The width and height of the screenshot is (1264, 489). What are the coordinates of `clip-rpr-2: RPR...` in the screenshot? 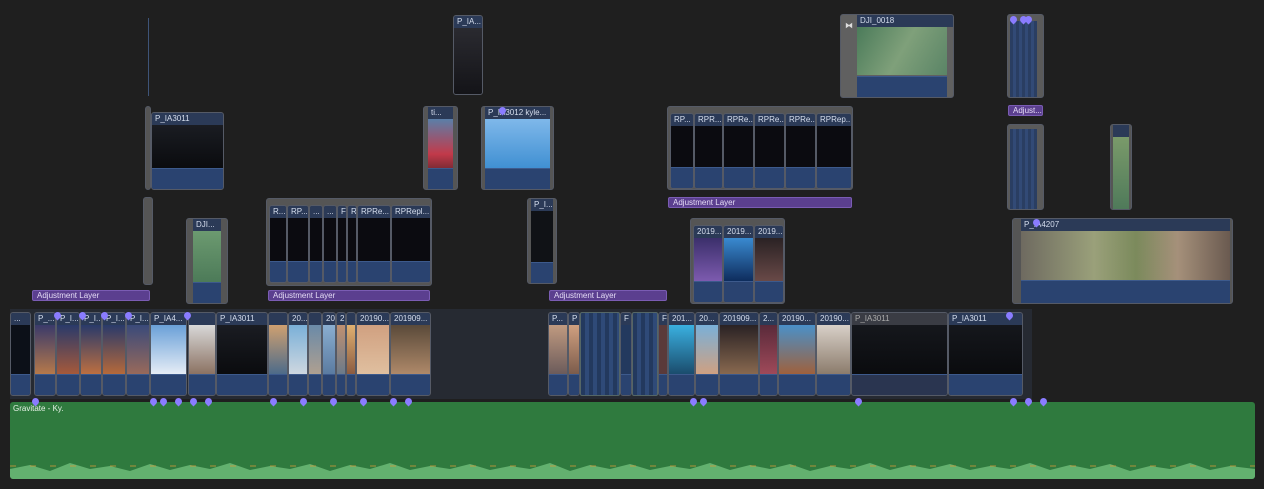 It's located at (708, 151).